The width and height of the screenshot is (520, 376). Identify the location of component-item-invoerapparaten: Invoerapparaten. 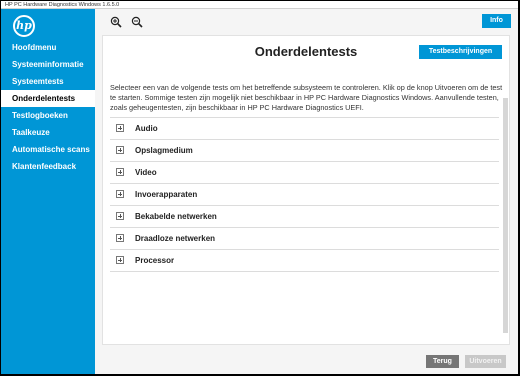
(304, 195).